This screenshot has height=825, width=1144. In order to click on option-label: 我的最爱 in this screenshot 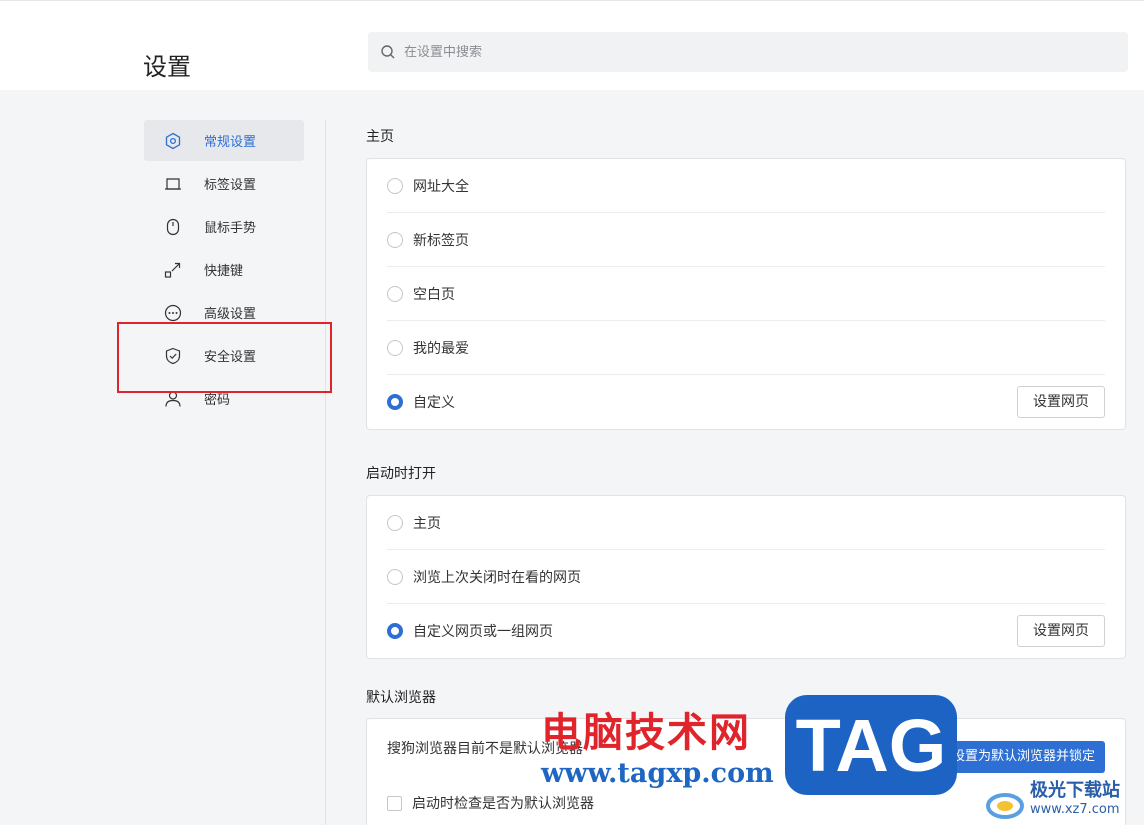, I will do `click(441, 348)`.